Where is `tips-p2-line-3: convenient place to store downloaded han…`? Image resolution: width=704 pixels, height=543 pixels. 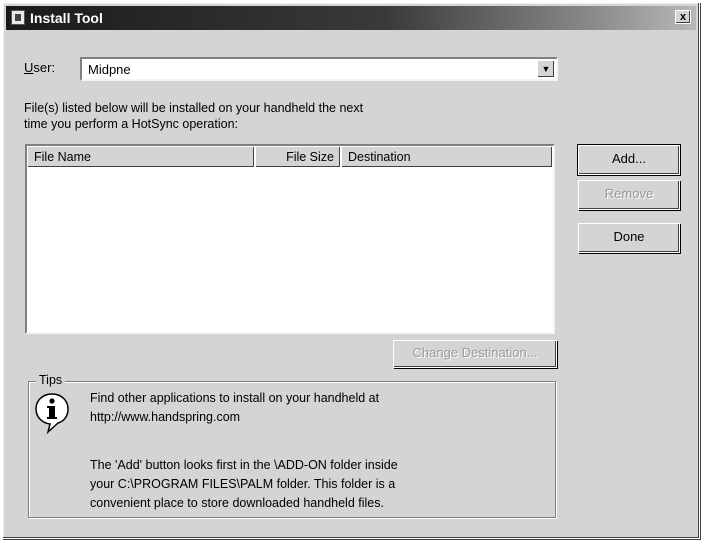
tips-p2-line-3: convenient place to store downloaded han… is located at coordinates (237, 503).